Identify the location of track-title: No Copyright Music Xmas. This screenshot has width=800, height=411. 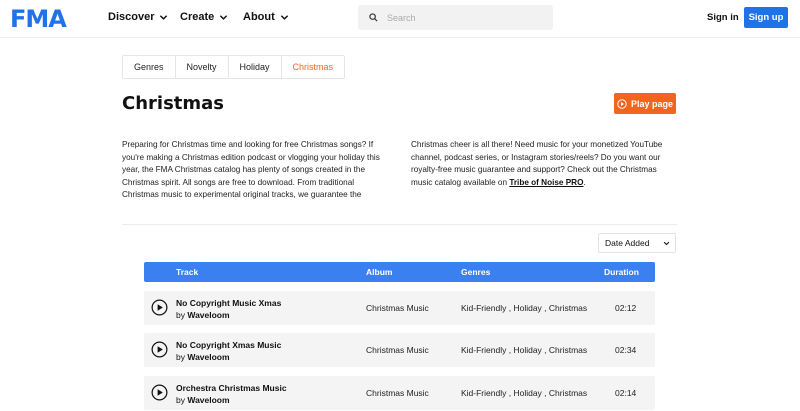
(228, 303).